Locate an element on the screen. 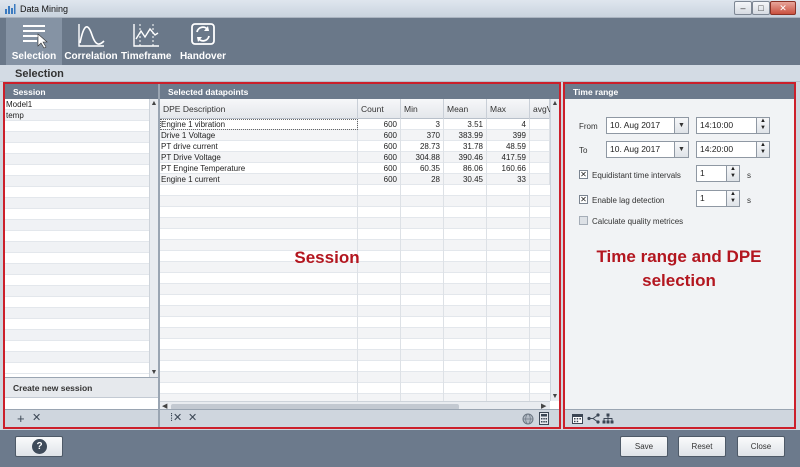  table-row: Drive 1 Voltage 600 370 383.99 399 is located at coordinates (355, 135).